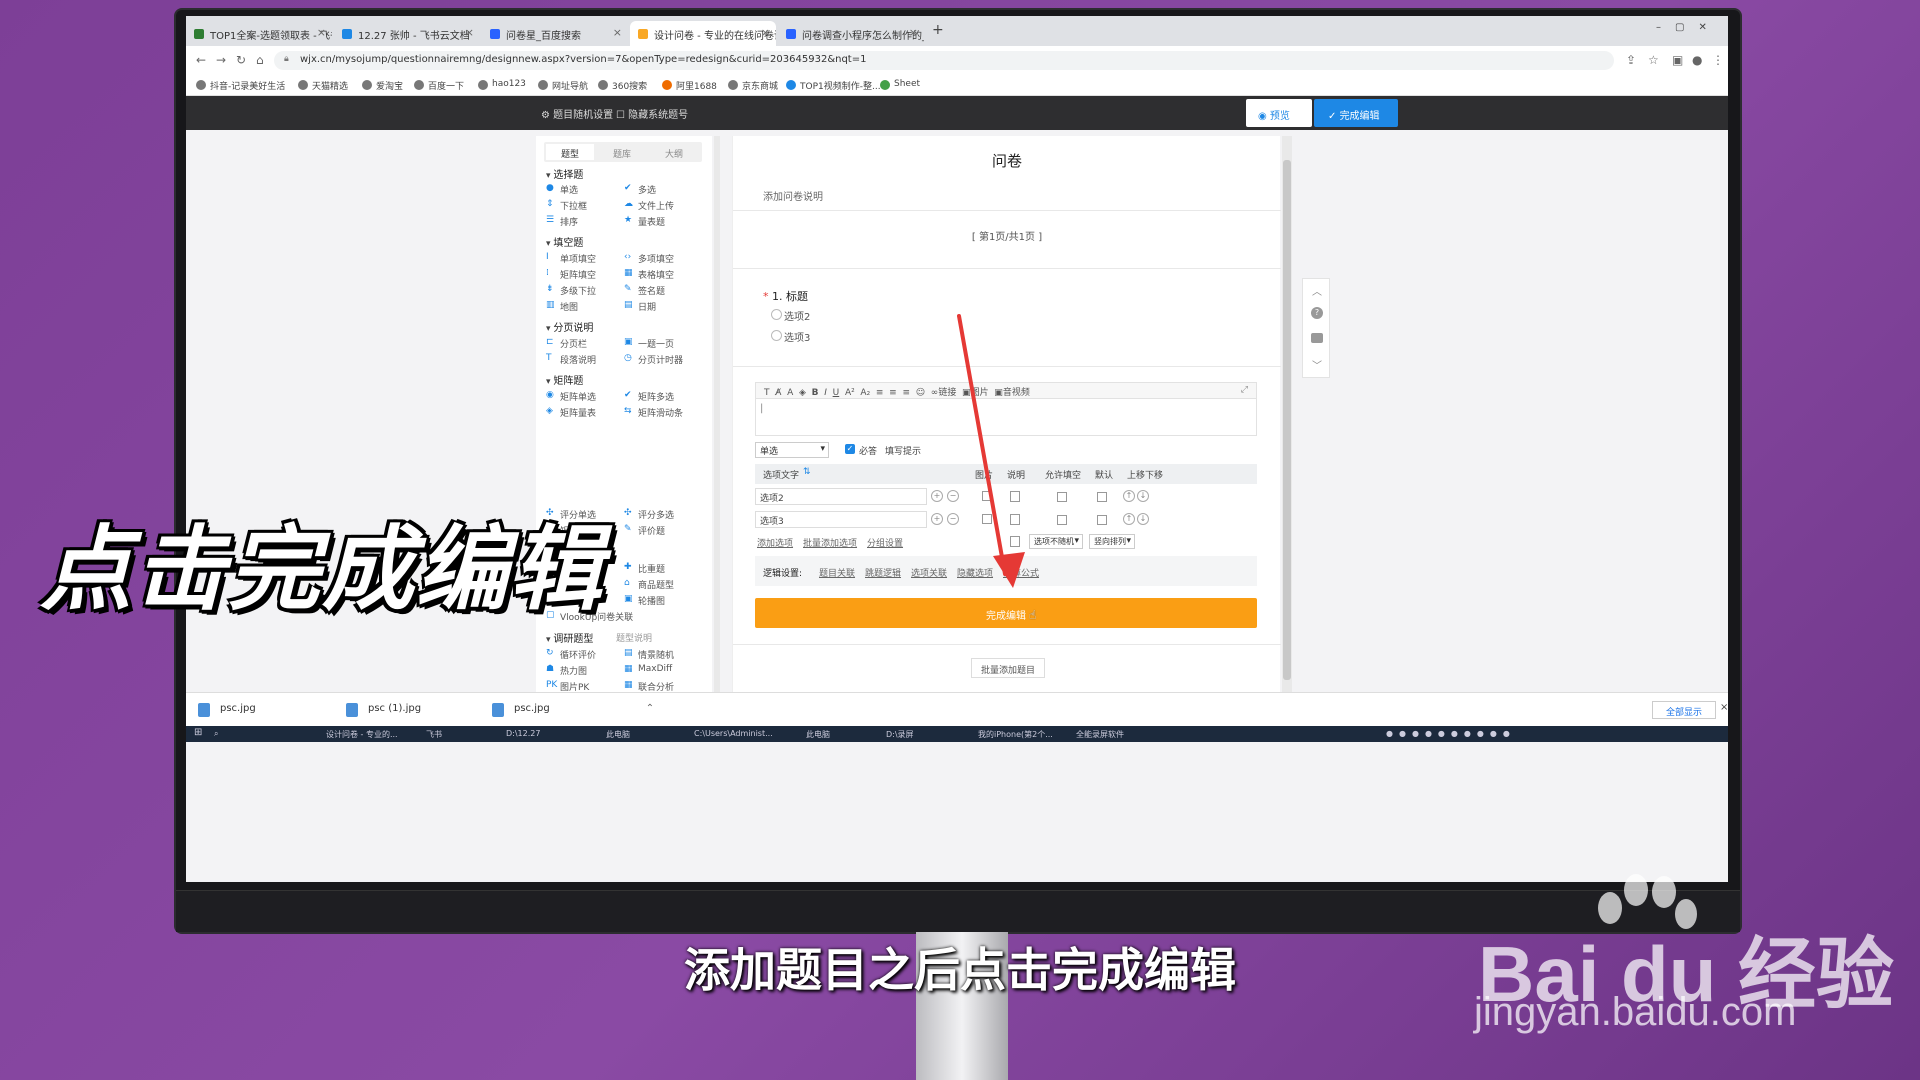 The width and height of the screenshot is (1920, 1080). What do you see at coordinates (851, 33) in the screenshot?
I see `tab-4: 问卷调查小程序怎么制作的_百度×` at bounding box center [851, 33].